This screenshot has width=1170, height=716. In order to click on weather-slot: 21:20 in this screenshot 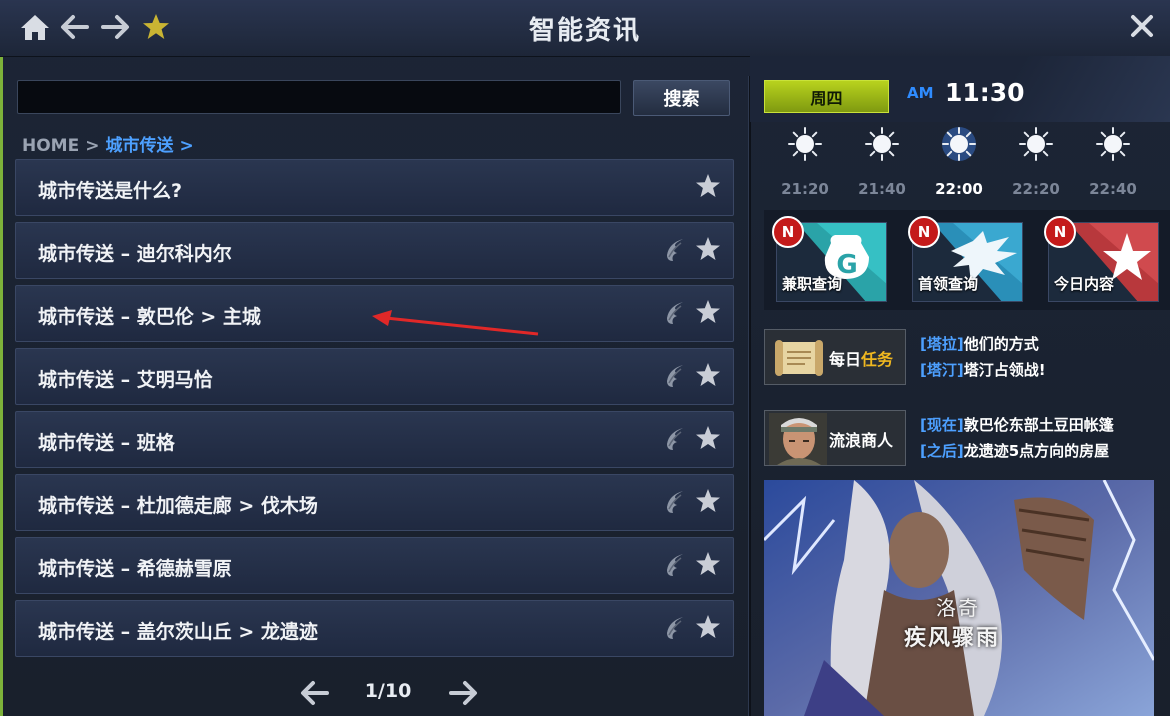, I will do `click(805, 162)`.